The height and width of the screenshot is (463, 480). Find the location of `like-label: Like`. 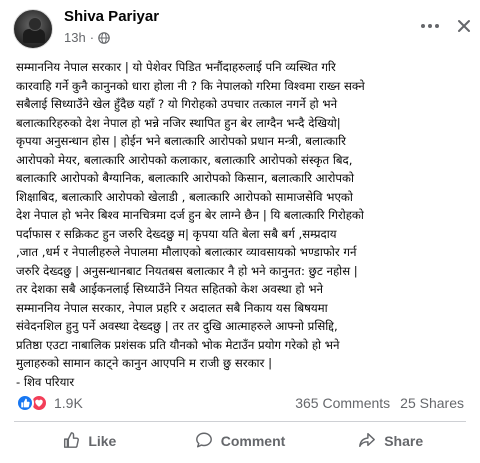

like-label: Like is located at coordinates (102, 441).